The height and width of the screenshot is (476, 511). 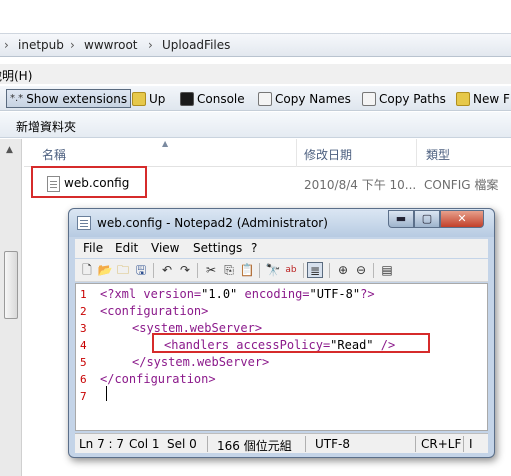 What do you see at coordinates (255, 74) in the screenshot?
I see `explorer-menubar: 說明(H)` at bounding box center [255, 74].